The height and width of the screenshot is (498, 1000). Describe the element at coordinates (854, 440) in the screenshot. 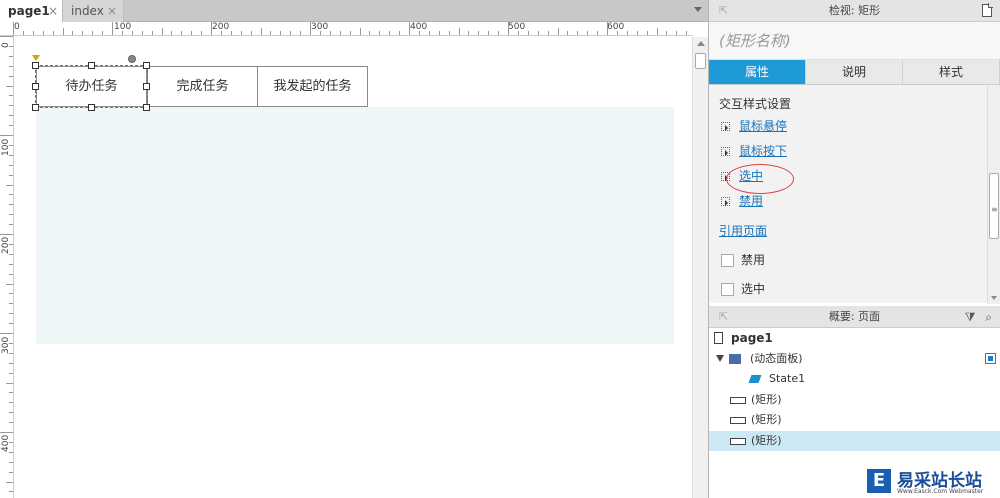

I see `tree-item-rect-selected: (矩形)` at that location.